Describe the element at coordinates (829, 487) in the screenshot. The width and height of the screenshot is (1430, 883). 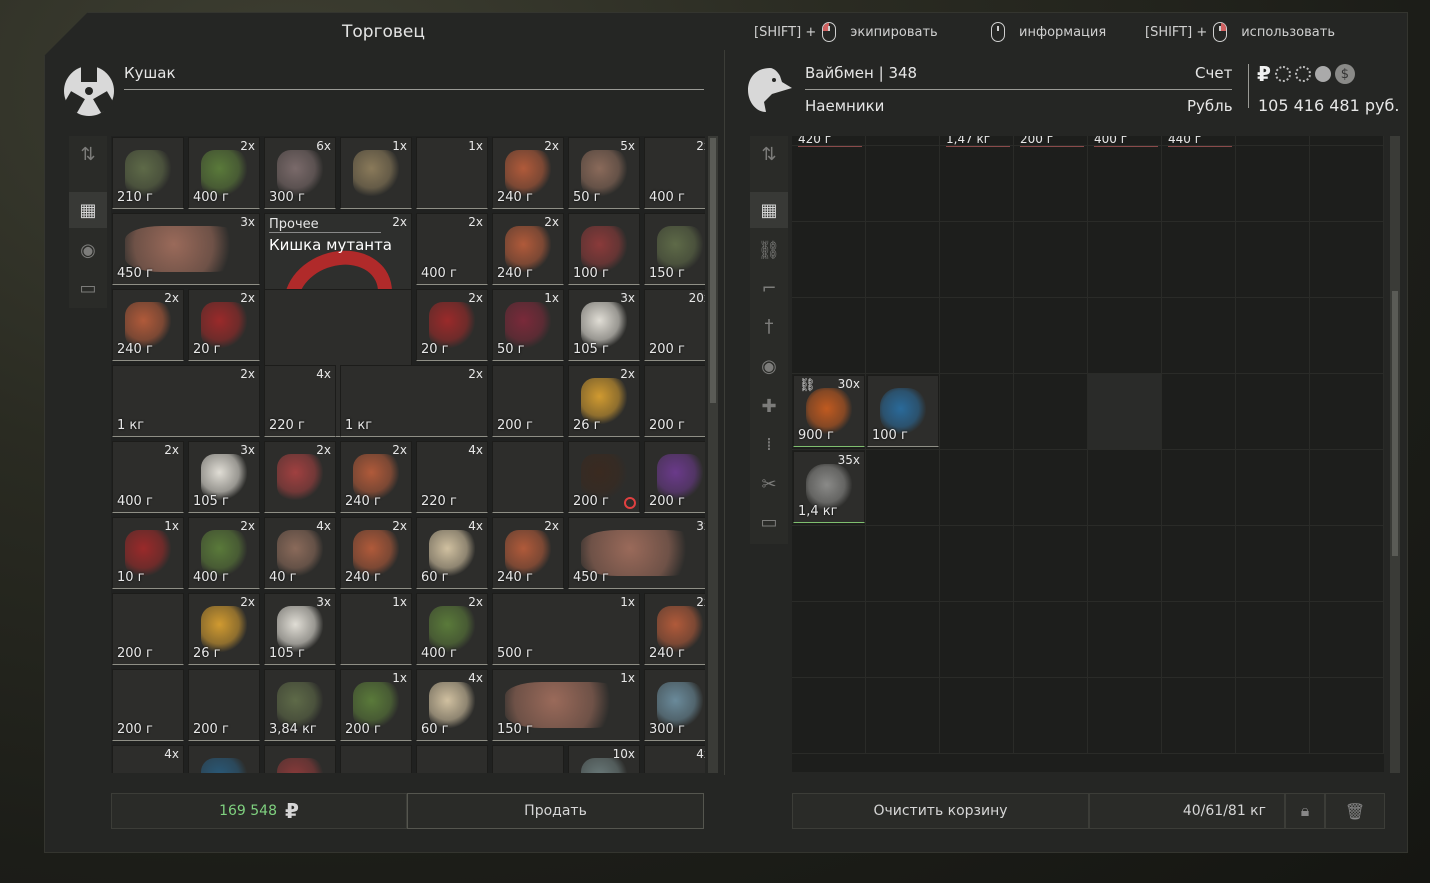
I see `cart-item-slot: 35x 1,4 кг` at that location.